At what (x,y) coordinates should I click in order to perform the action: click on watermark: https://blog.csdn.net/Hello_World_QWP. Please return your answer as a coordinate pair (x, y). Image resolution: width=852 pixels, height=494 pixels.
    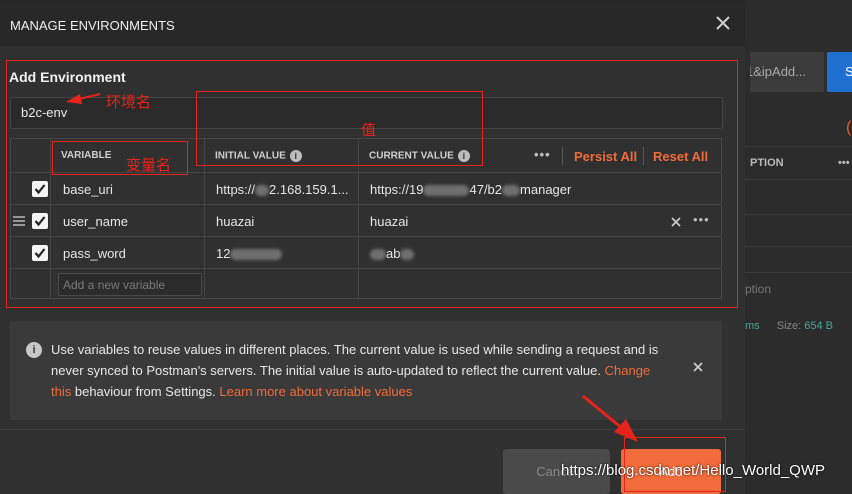
    Looking at the image, I should click on (693, 470).